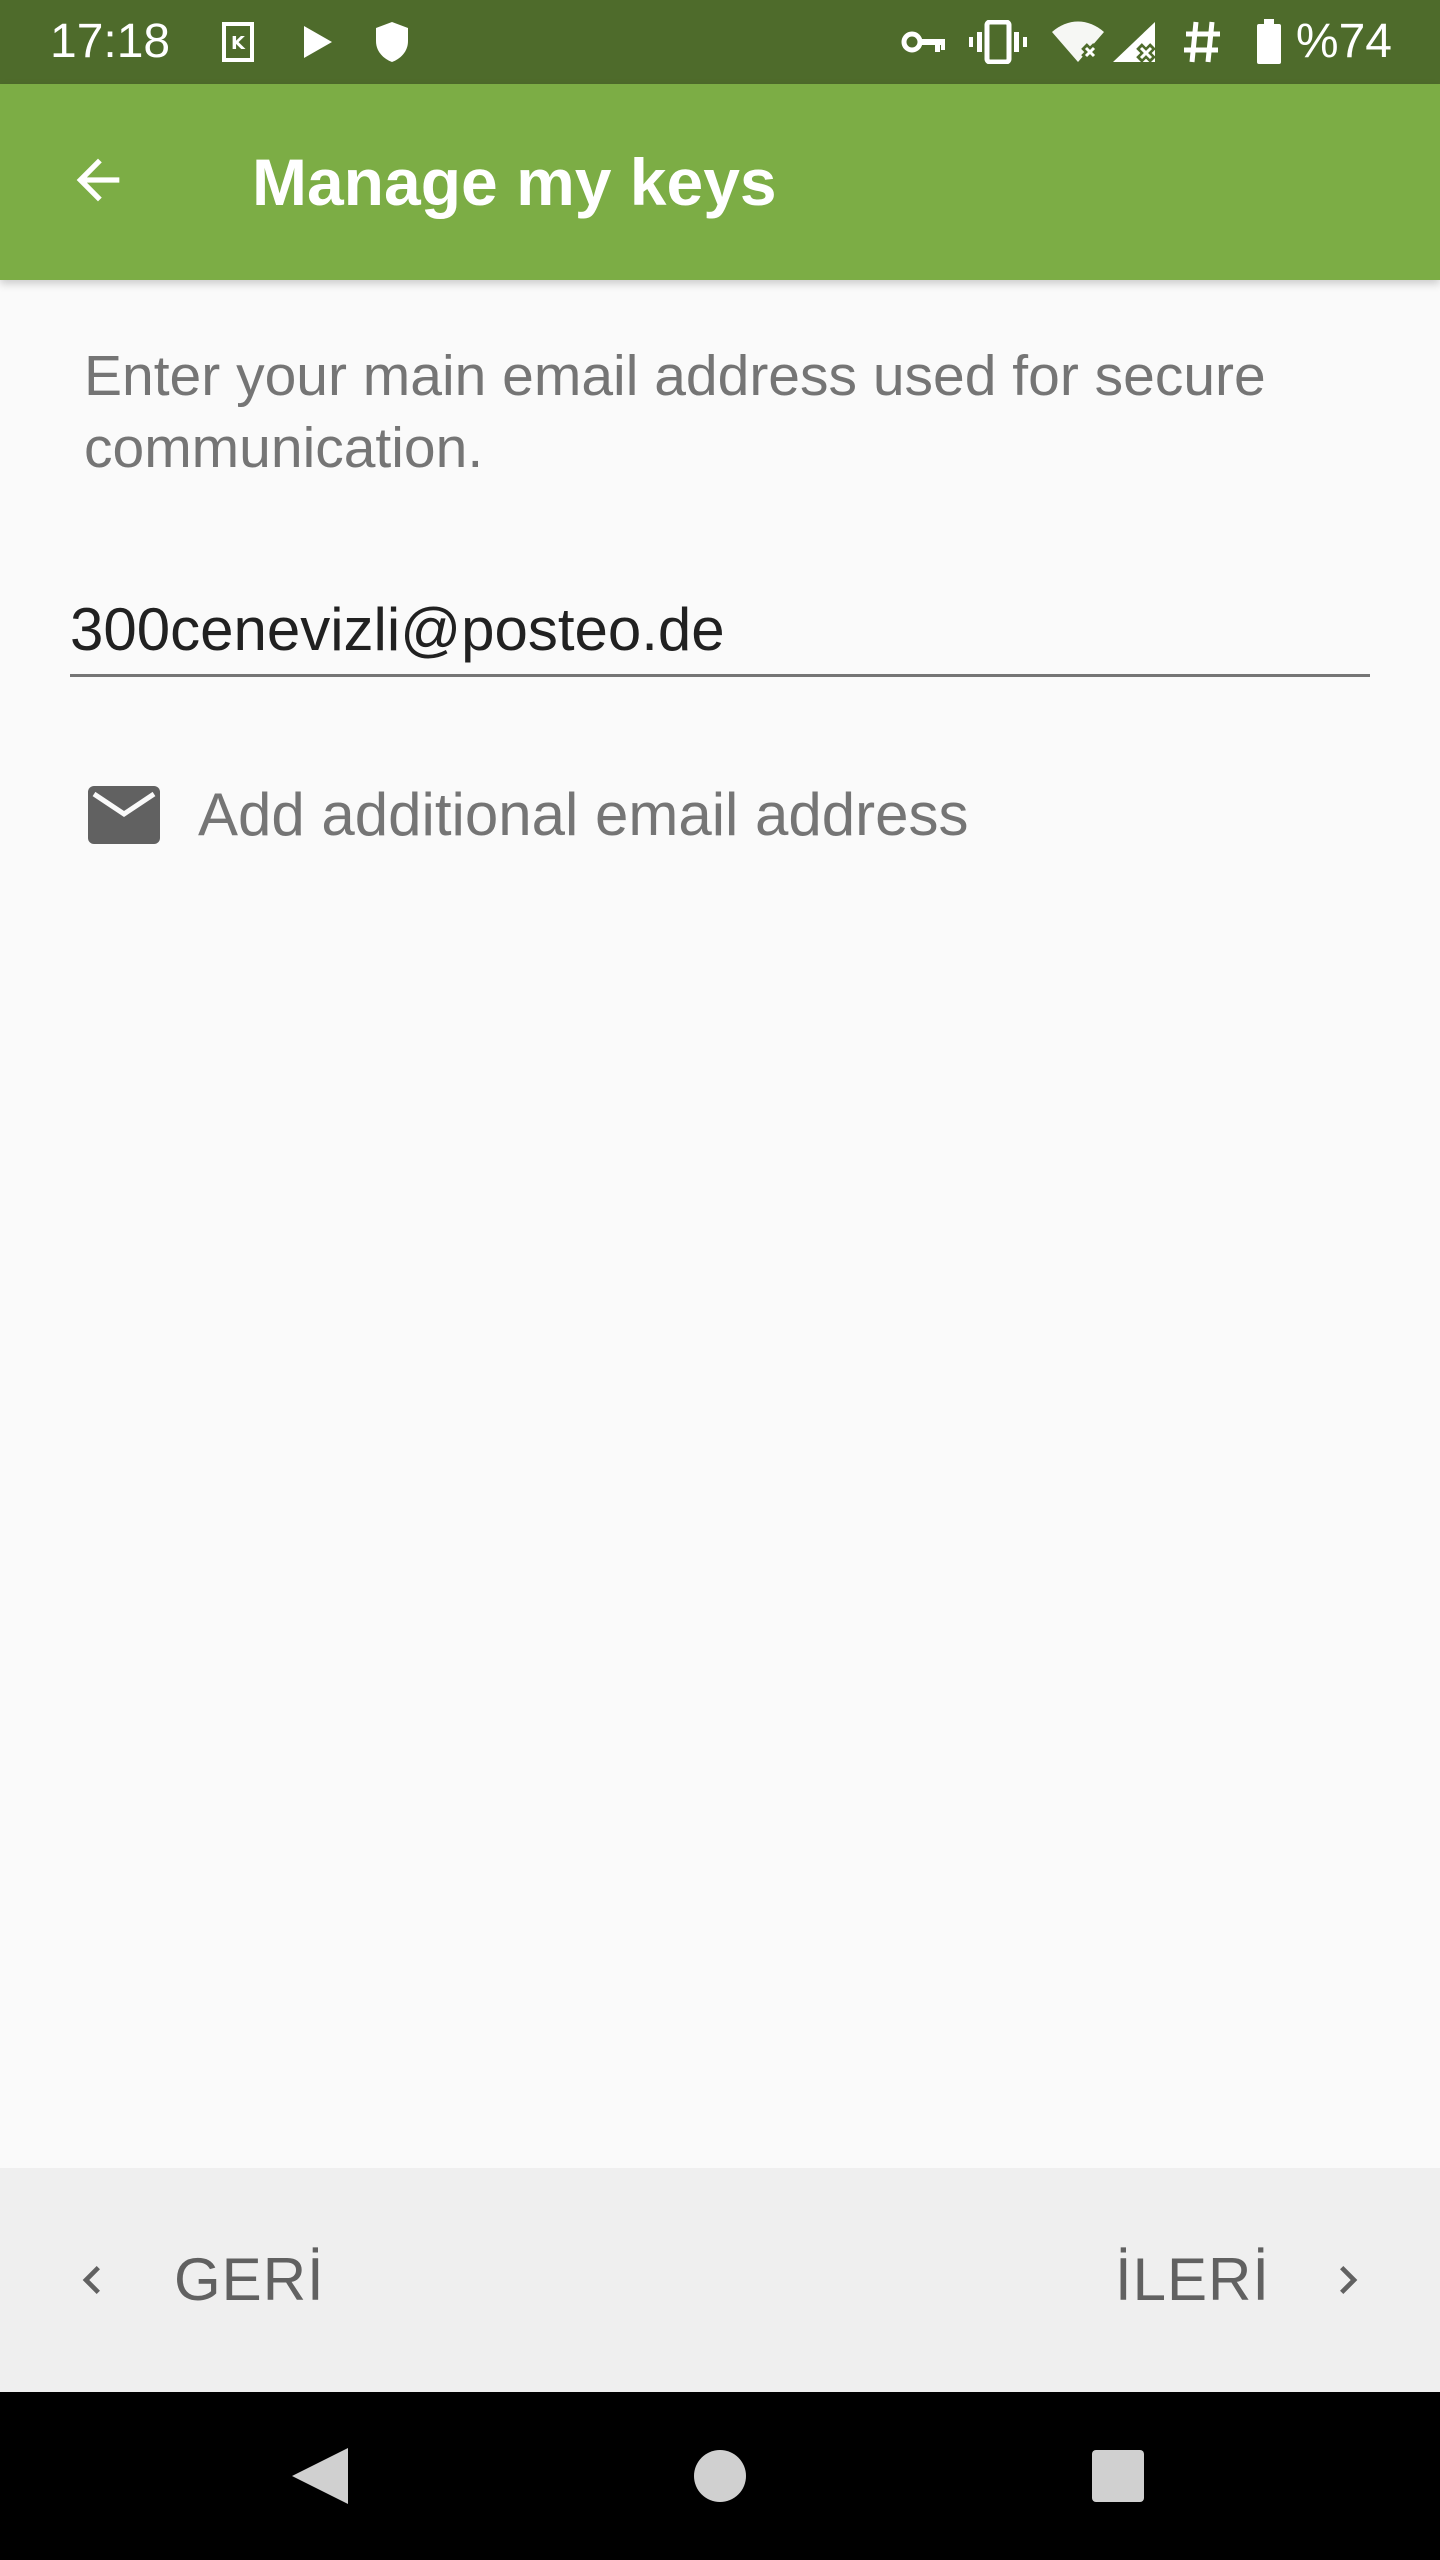 This screenshot has height=2560, width=1440. I want to click on page-title: Manage my keys, so click(514, 182).